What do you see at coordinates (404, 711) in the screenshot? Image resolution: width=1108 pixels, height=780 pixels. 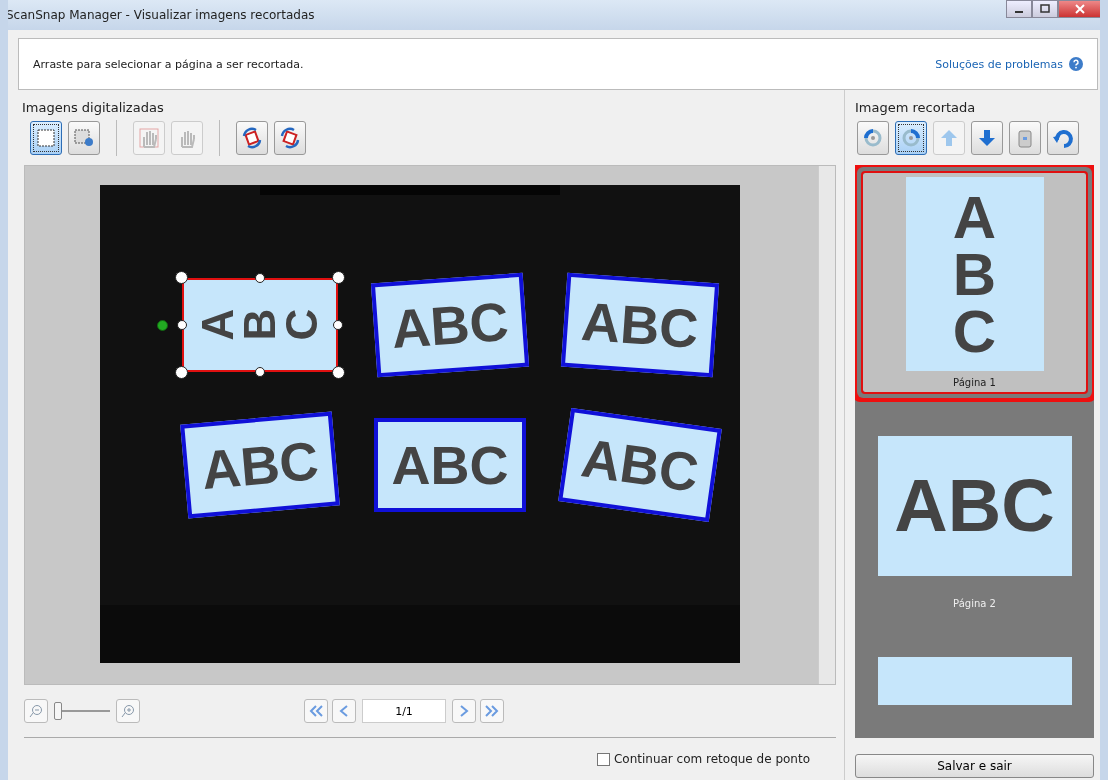 I see `page-field: 1/1` at bounding box center [404, 711].